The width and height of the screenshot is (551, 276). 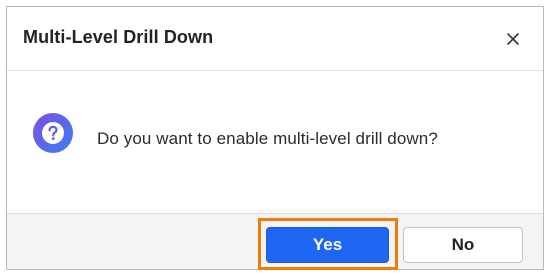 I want to click on question-icon, so click(x=53, y=133).